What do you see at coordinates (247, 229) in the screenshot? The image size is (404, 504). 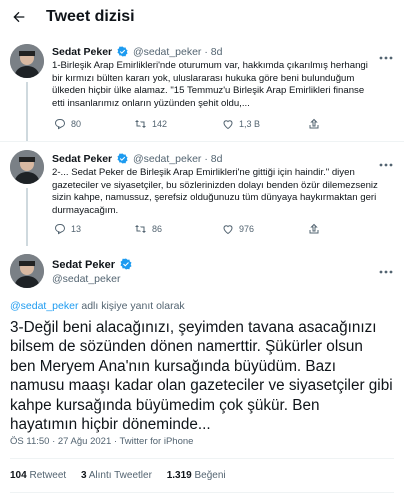 I see `like-count: 976` at bounding box center [247, 229].